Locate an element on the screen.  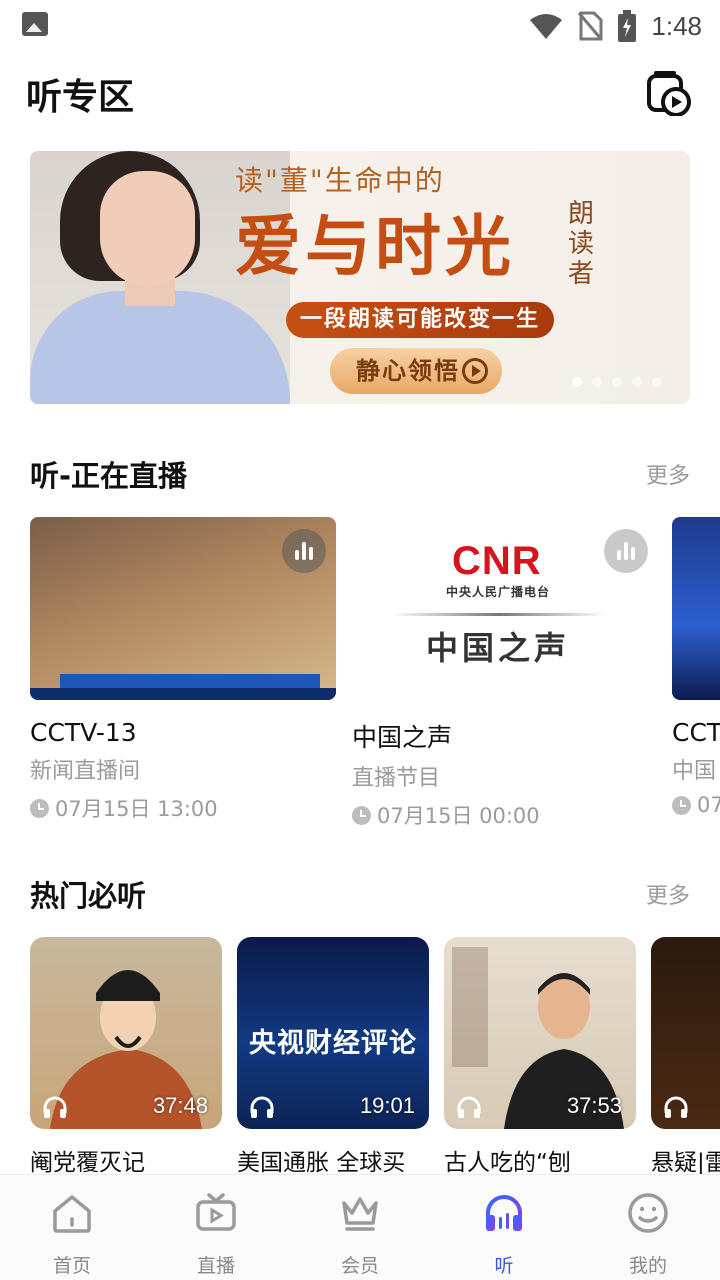
duration-label: 37:53 is located at coordinates (594, 1105).